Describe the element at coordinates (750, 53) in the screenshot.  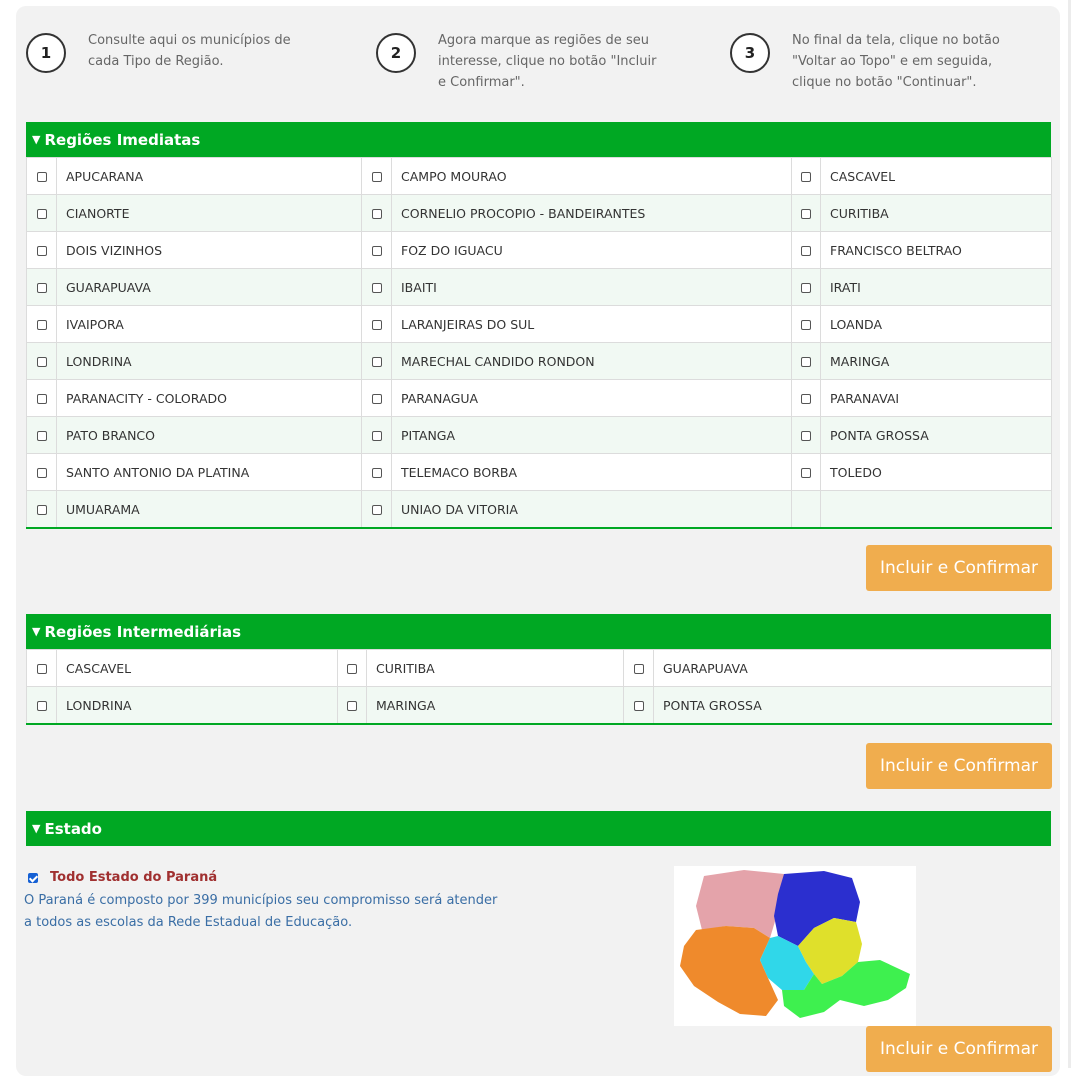
I see `step-number: 3` at that location.